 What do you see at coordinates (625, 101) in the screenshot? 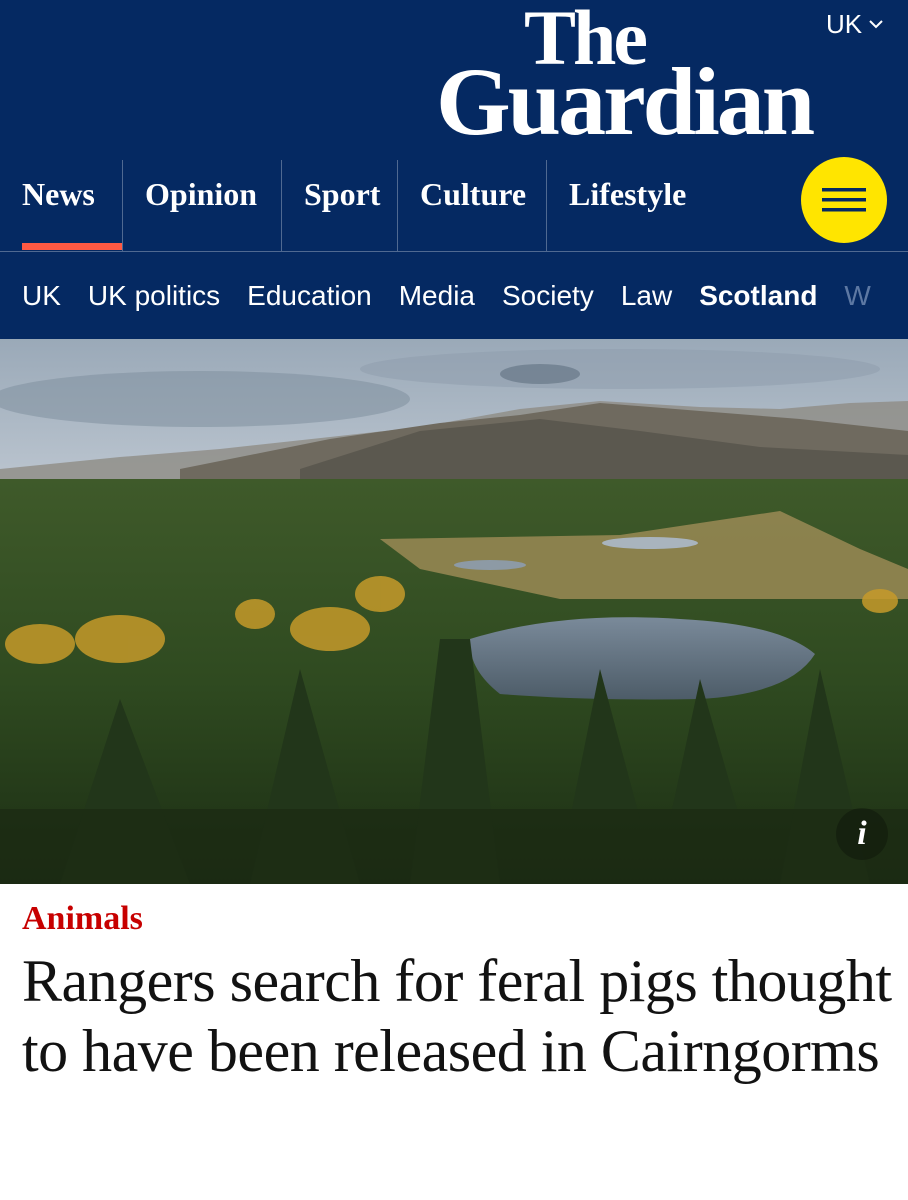
I see `logo-line-guardian: Guardian` at bounding box center [625, 101].